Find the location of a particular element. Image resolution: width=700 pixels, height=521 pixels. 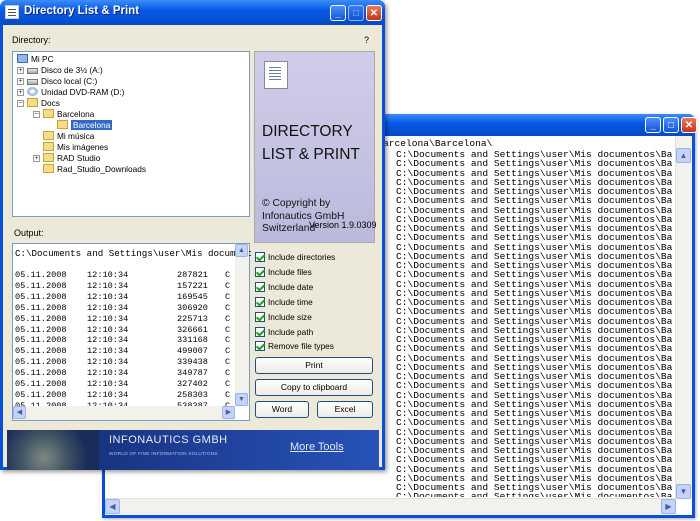

include-time-checkbox: Include time is located at coordinates (284, 302).